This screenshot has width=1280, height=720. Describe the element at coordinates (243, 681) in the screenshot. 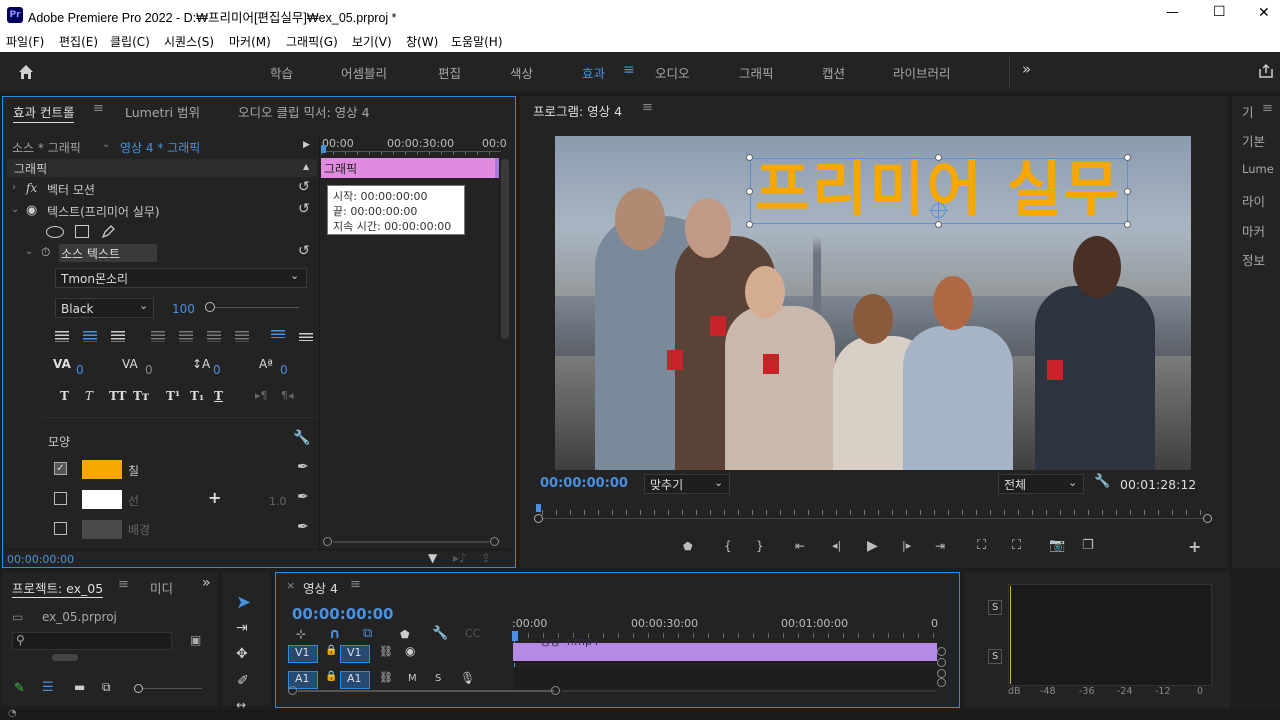

I see `razor-tool-icon: ✐` at that location.